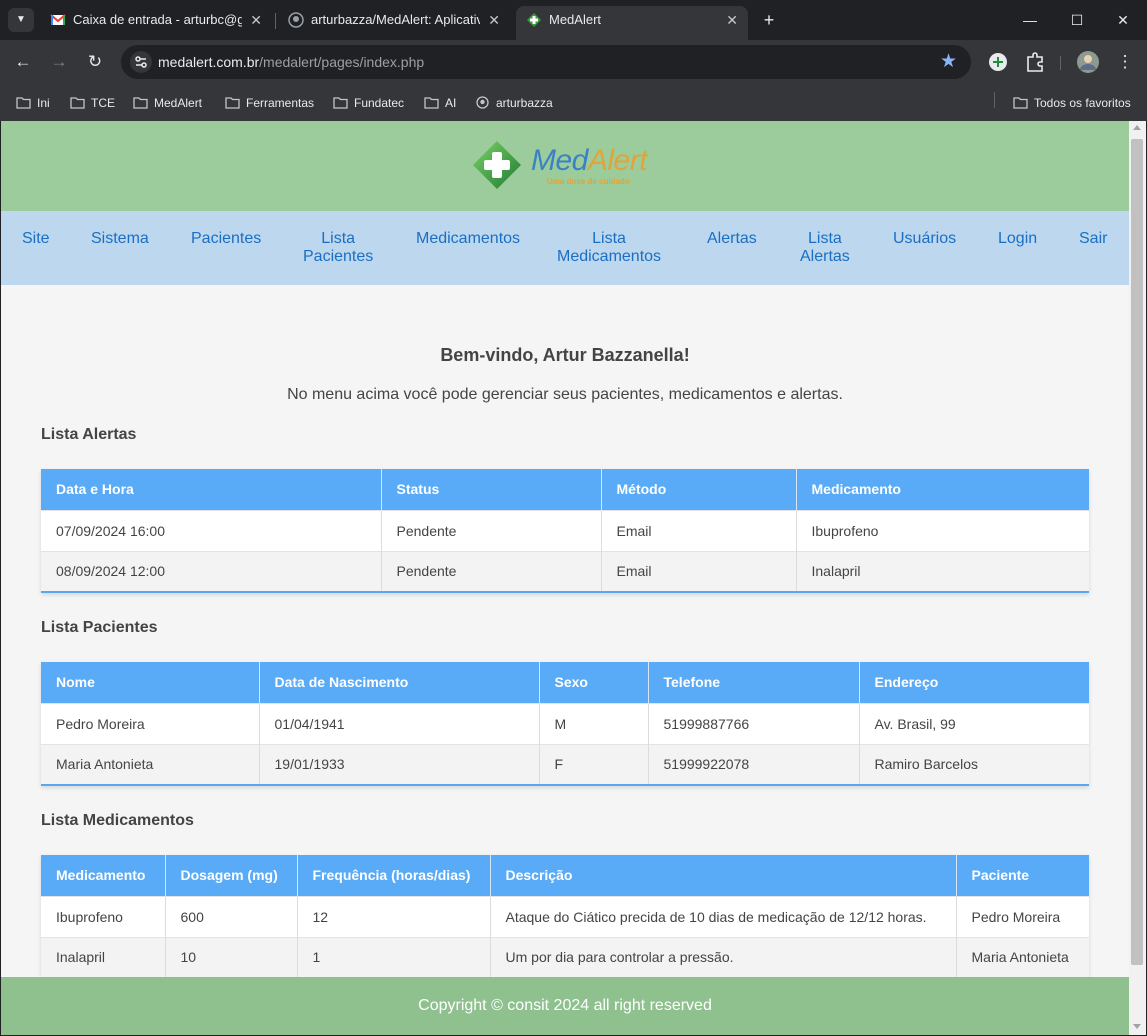 This screenshot has width=1147, height=1036. What do you see at coordinates (825, 248) in the screenshot?
I see `nav-lista-alertas: Lista Alertas` at bounding box center [825, 248].